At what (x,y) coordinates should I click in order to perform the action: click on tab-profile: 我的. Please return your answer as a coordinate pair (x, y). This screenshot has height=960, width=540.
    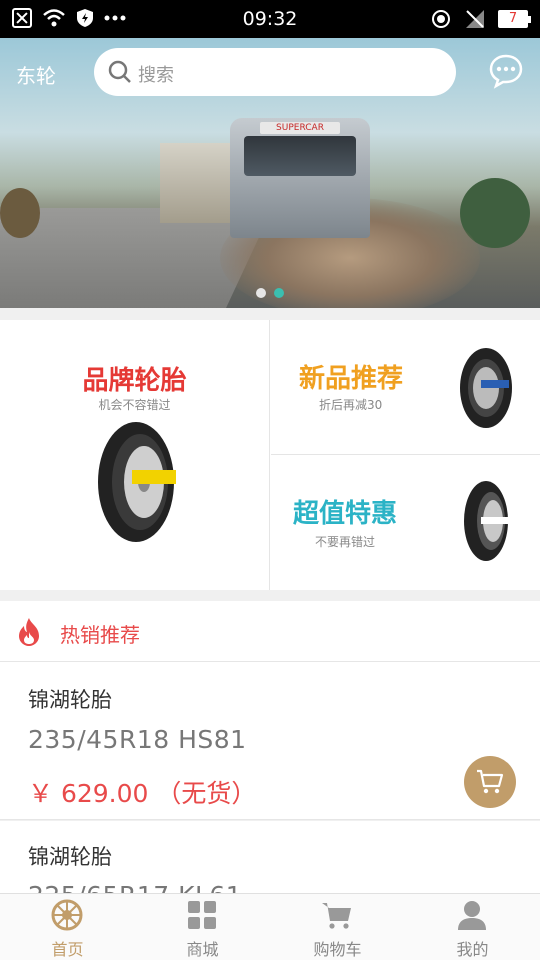
    Looking at the image, I should click on (472, 927).